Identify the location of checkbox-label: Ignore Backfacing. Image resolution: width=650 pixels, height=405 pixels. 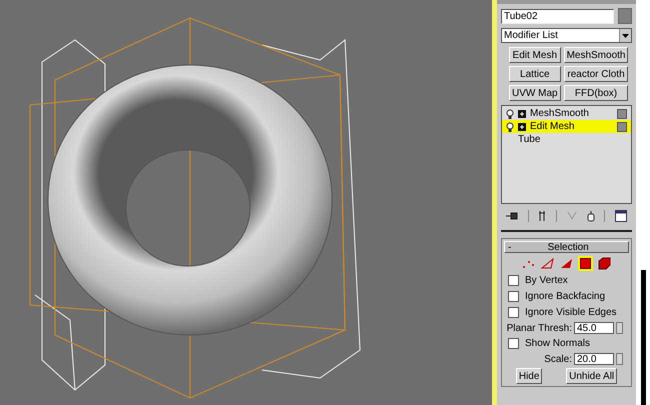
(565, 296).